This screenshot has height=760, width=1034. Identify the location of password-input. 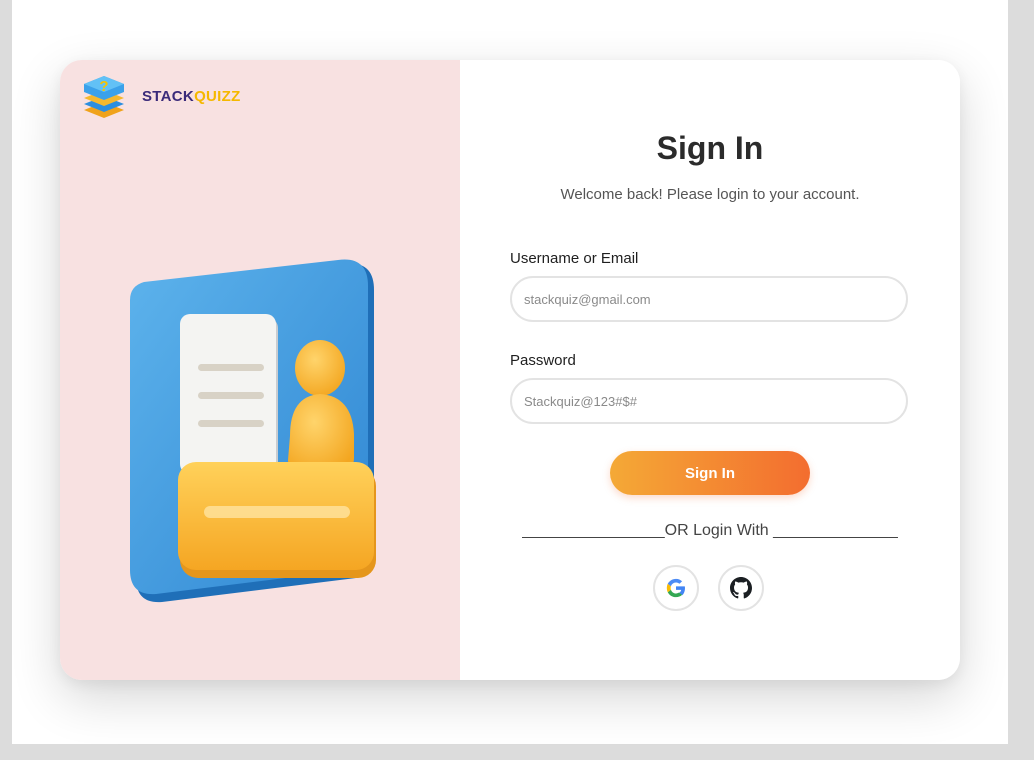
(709, 401).